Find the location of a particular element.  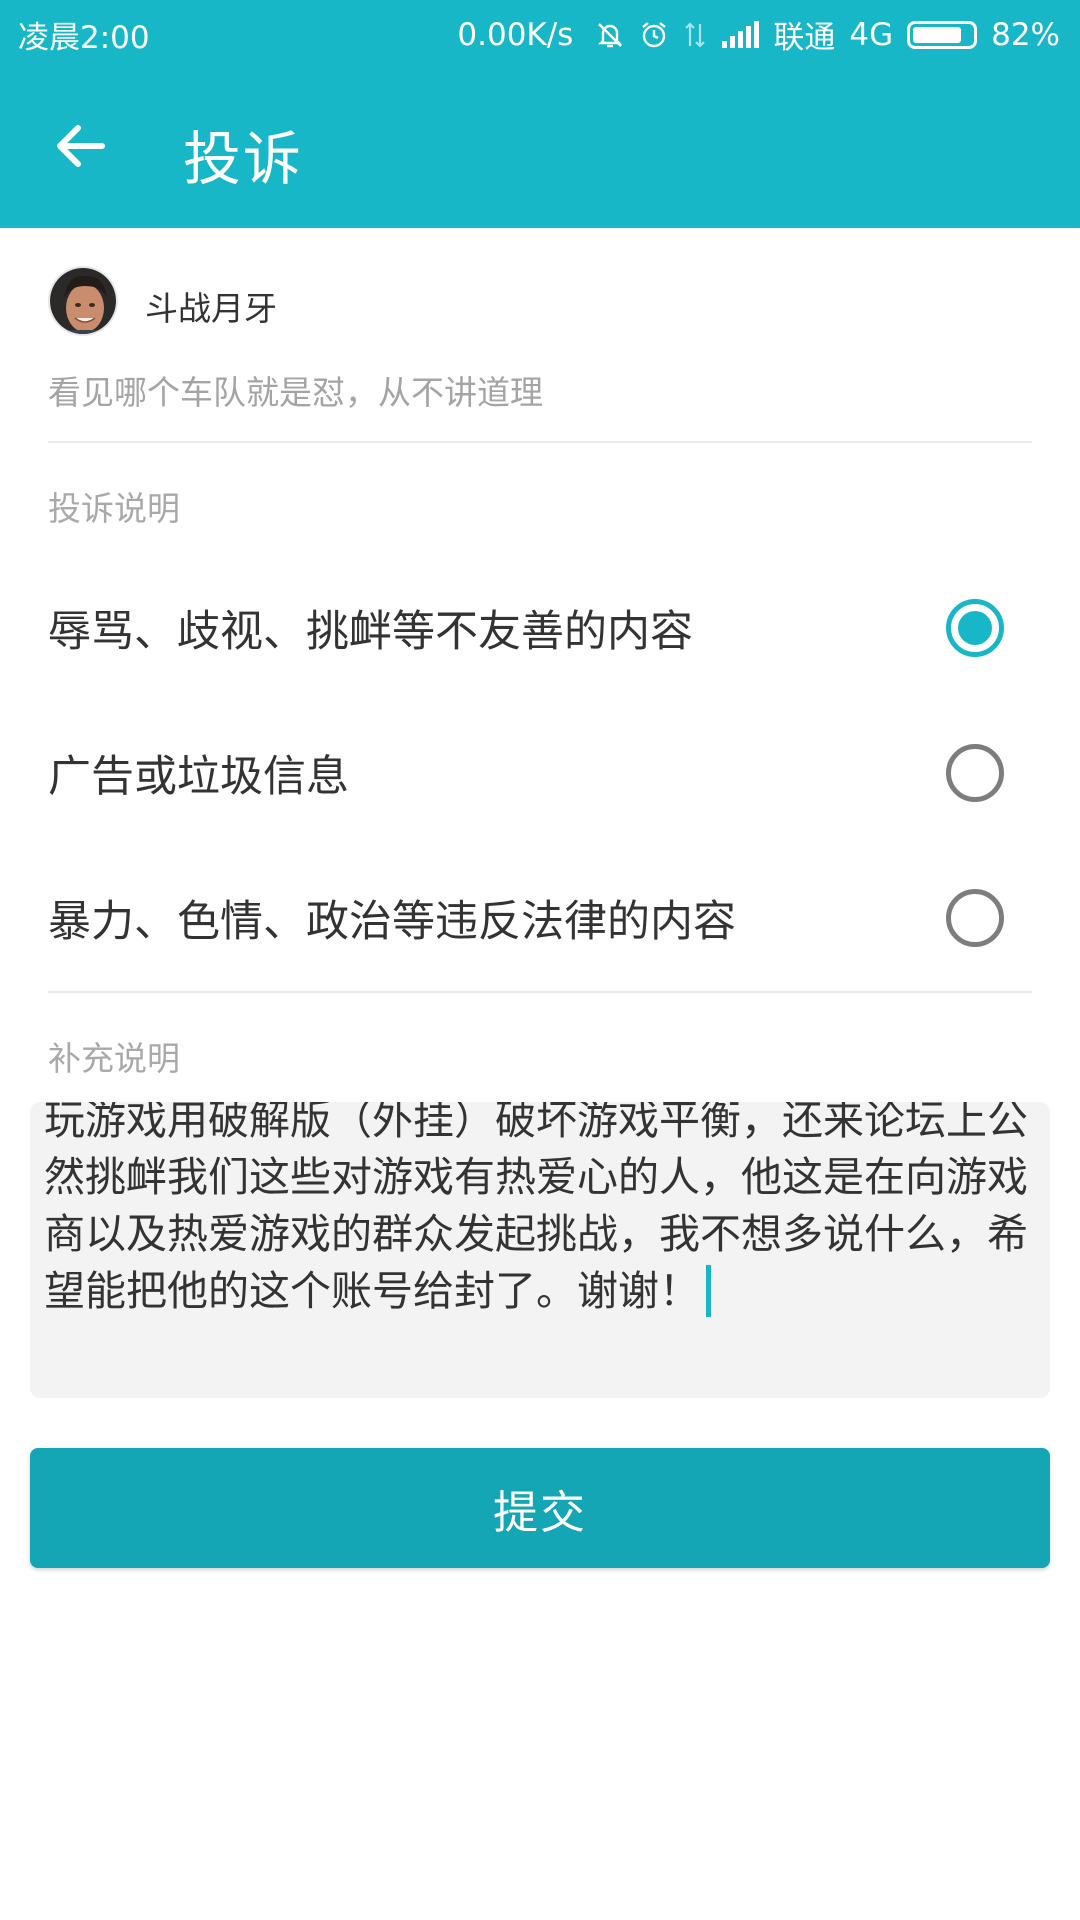

avatar is located at coordinates (83, 301).